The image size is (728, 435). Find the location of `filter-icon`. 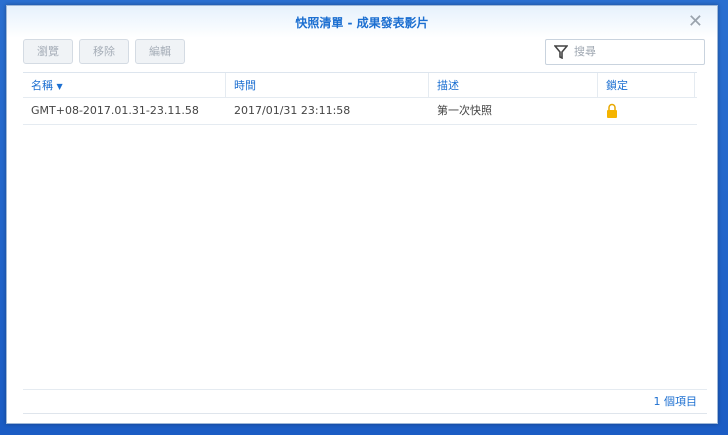

filter-icon is located at coordinates (561, 52).